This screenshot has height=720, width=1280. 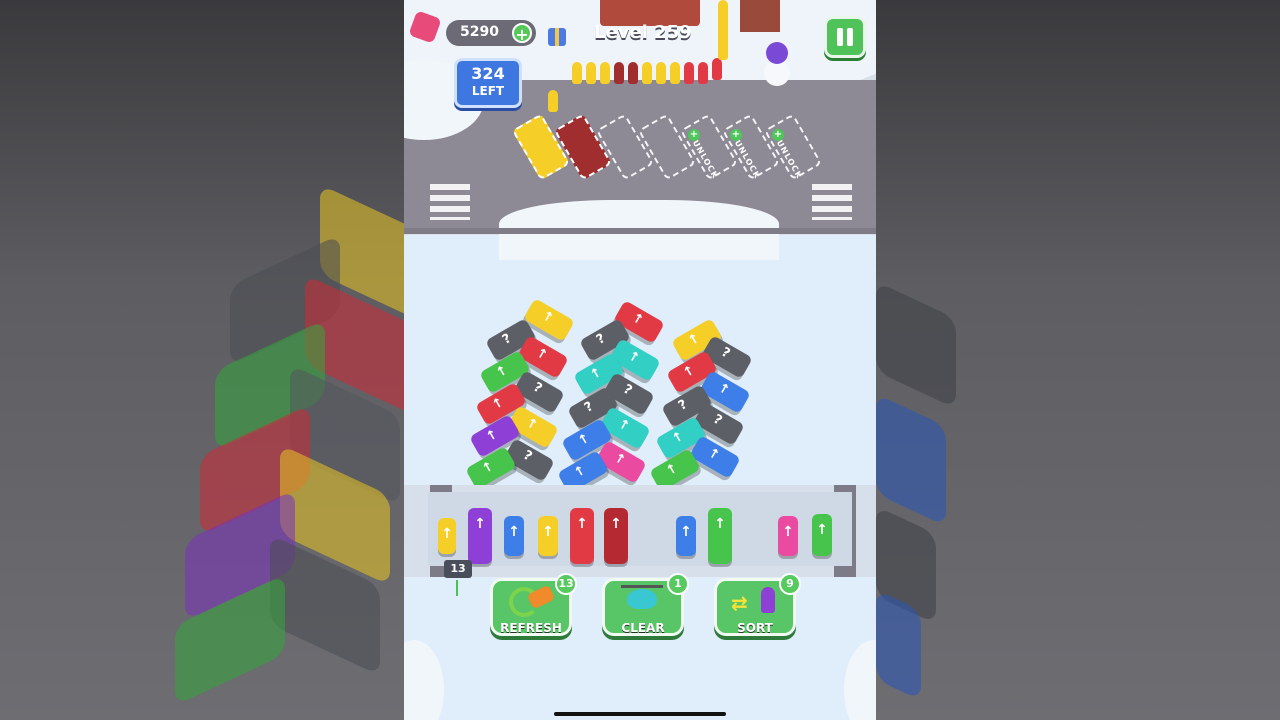 I want to click on rotor-icon, so click(x=642, y=586).